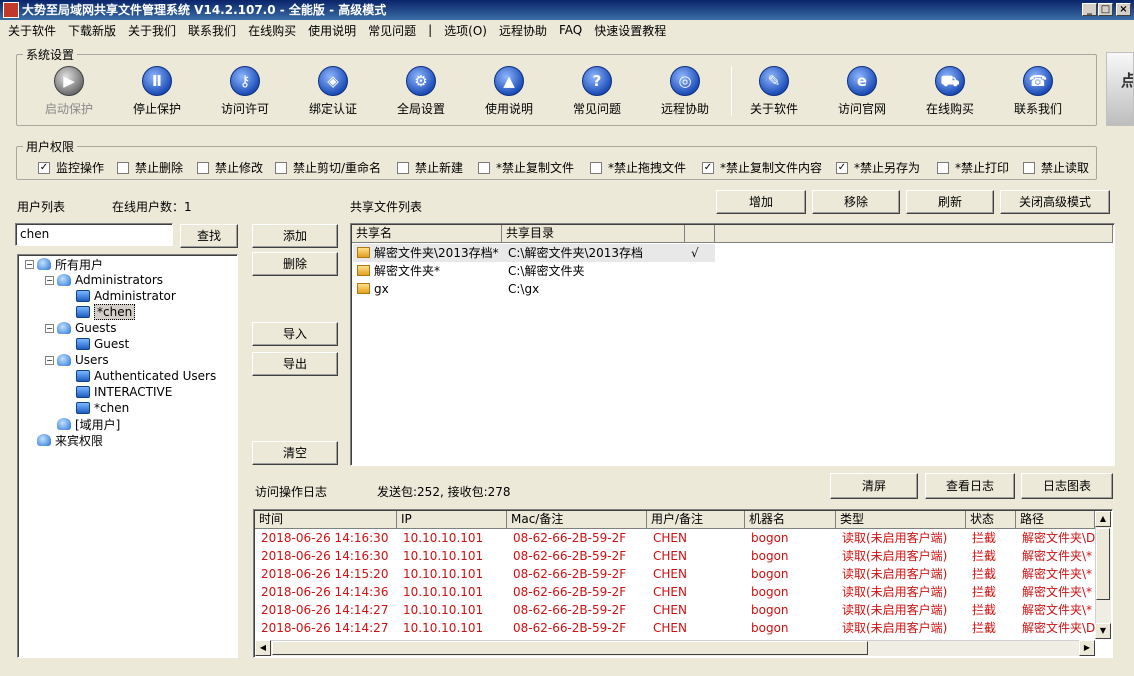 This screenshot has width=1134, height=676. I want to click on tree-node-11: 来宾权限, so click(64, 440).